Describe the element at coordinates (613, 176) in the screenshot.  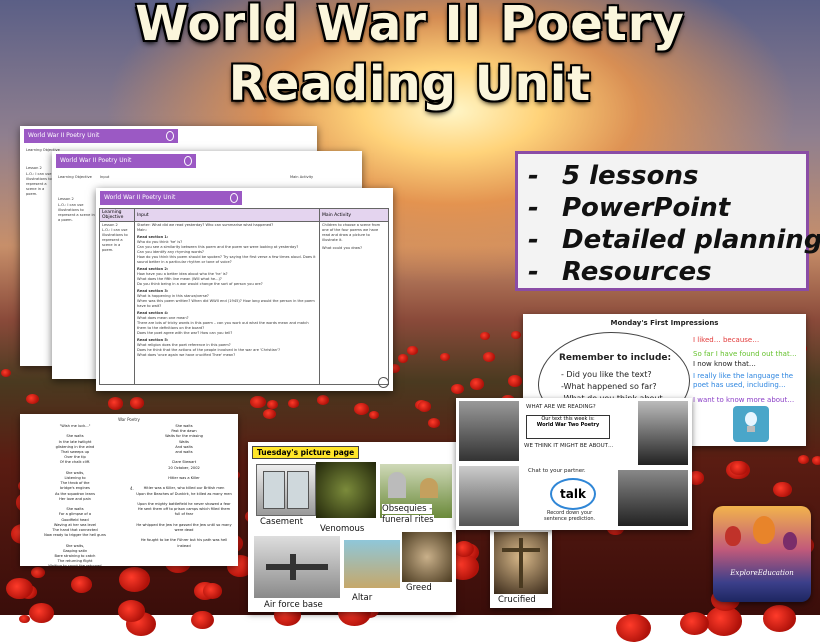
I see `feature-item: -5 lessons` at that location.